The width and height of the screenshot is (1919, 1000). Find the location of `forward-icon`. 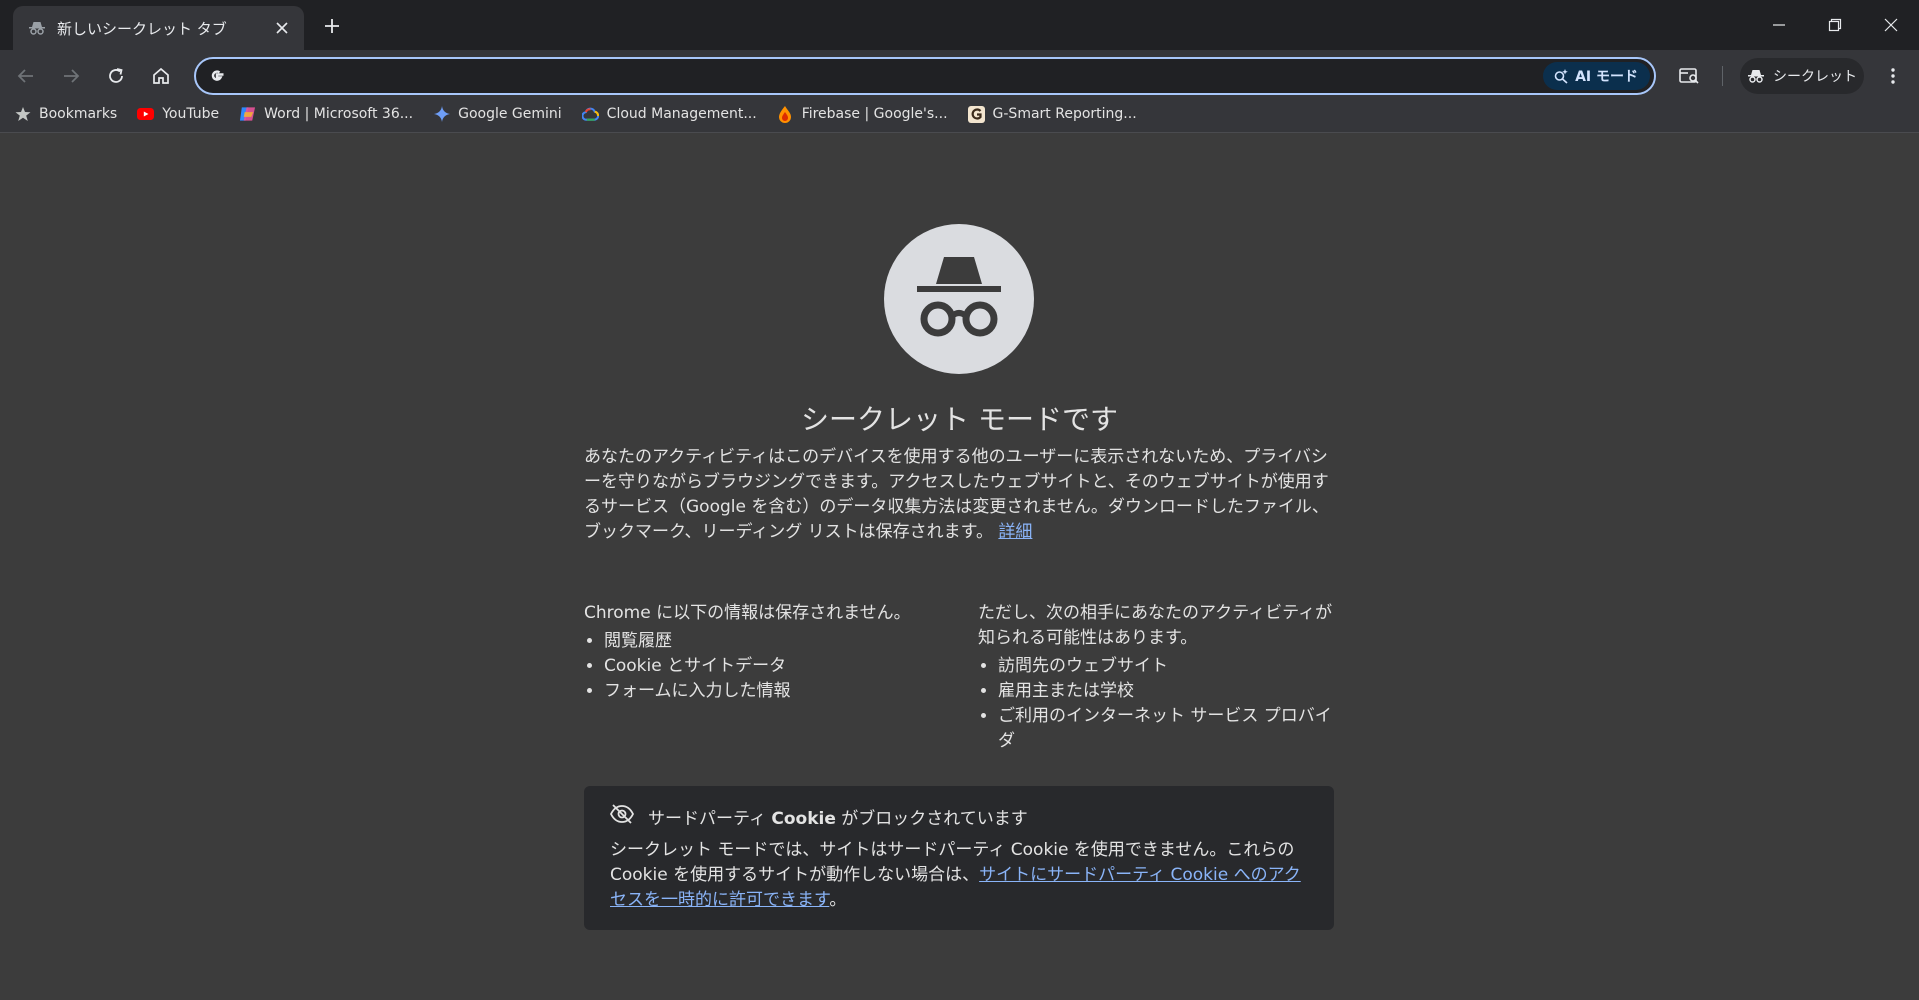

forward-icon is located at coordinates (71, 76).